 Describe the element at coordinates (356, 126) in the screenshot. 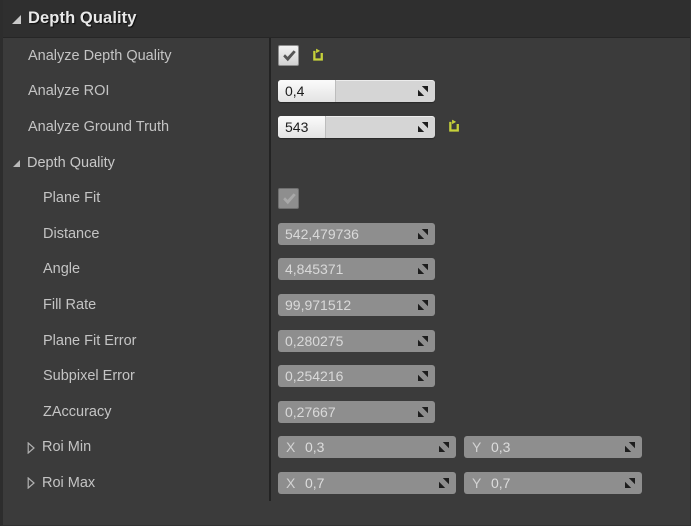

I see `slider-input-analyze-ground-truth: 543` at that location.